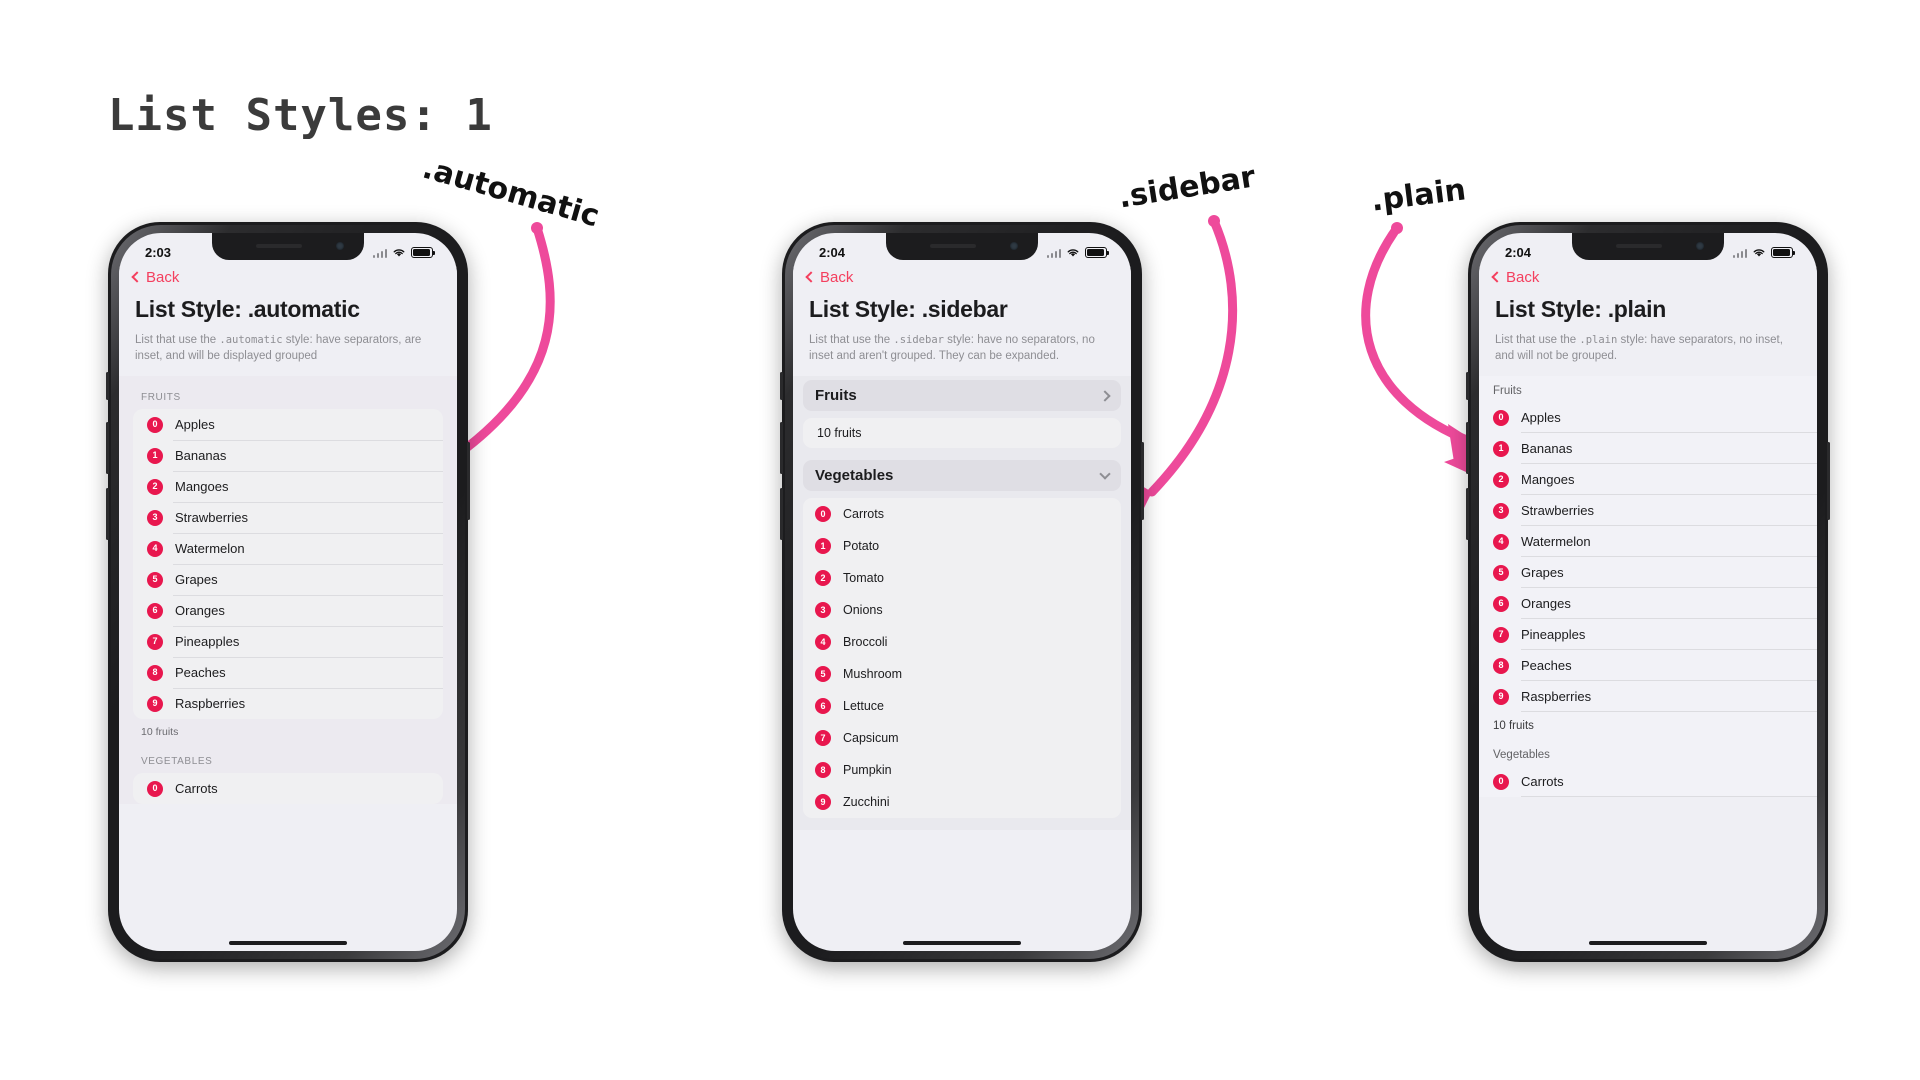 This screenshot has height=1080, width=1920. What do you see at coordinates (1648, 304) in the screenshot?
I see `page-header-title: List Style: .plain` at bounding box center [1648, 304].